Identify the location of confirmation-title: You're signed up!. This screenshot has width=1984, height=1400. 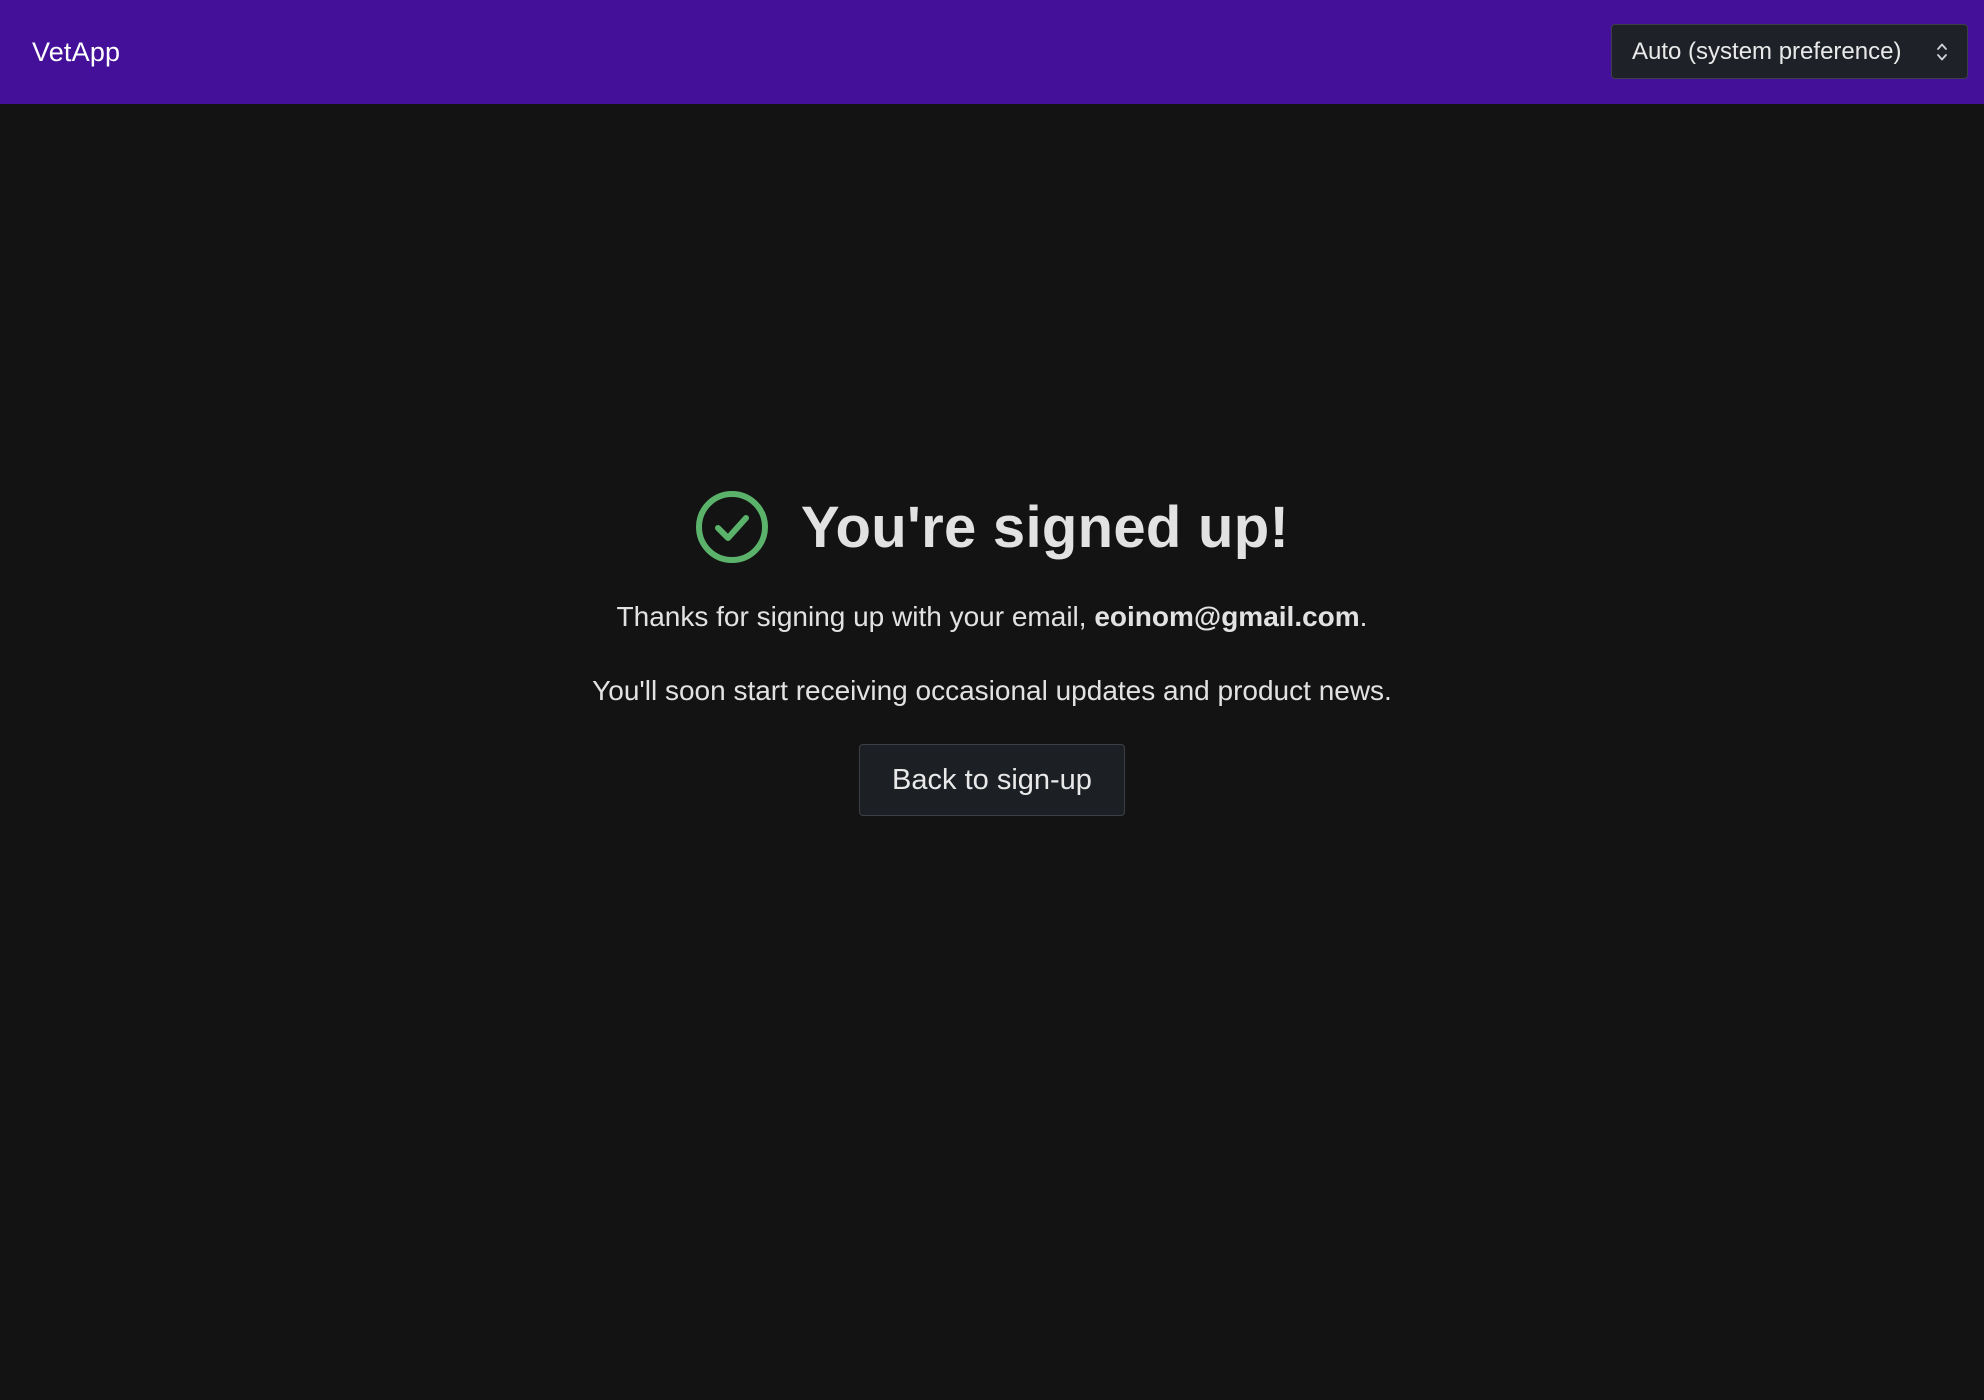
(1045, 527).